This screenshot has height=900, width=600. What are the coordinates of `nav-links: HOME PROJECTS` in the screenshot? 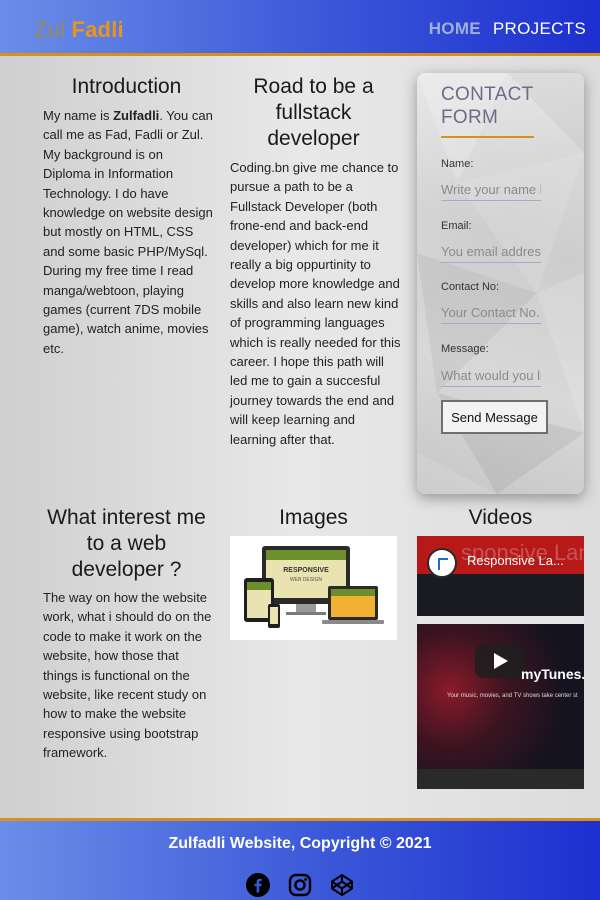 It's located at (507, 29).